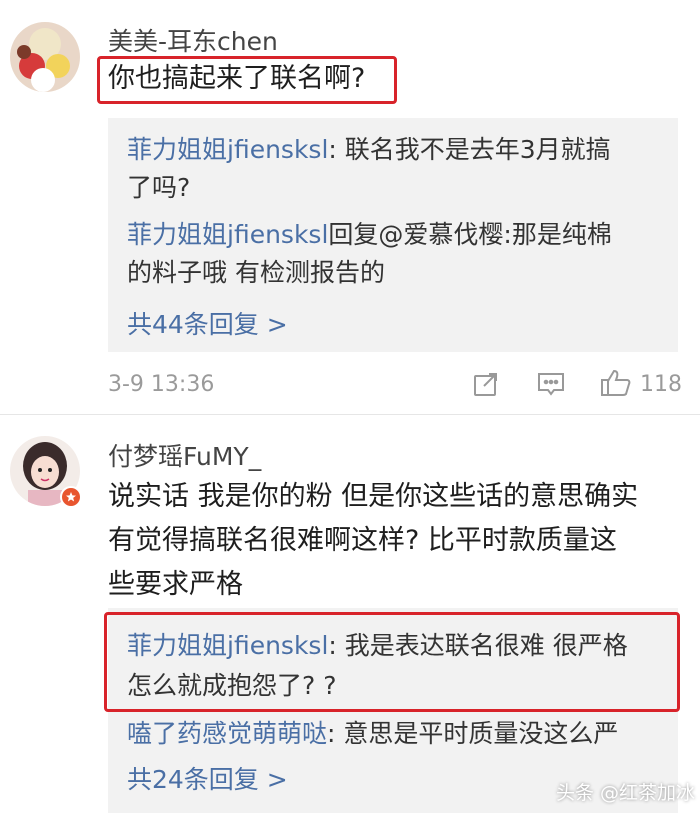  I want to click on reply-text: : 我是表达联名很难 很严格, so click(478, 645).